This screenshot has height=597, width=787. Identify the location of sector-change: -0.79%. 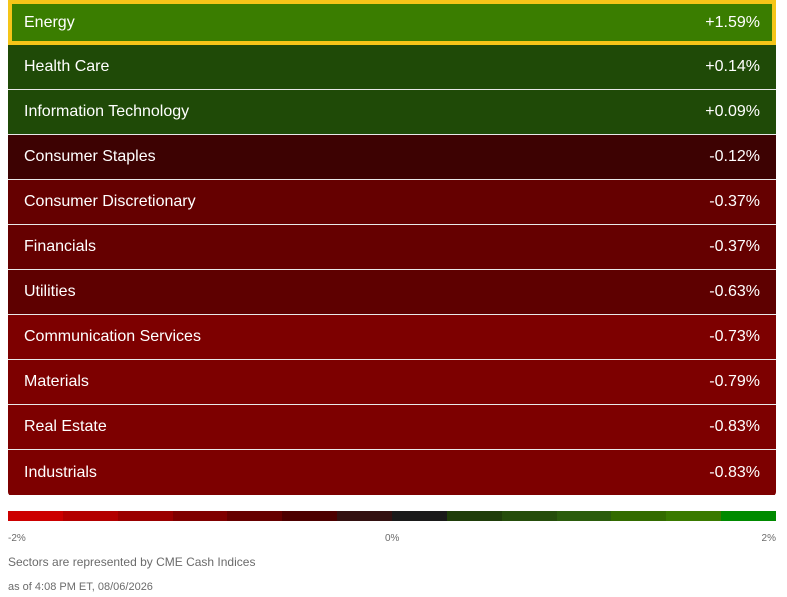
(734, 381).